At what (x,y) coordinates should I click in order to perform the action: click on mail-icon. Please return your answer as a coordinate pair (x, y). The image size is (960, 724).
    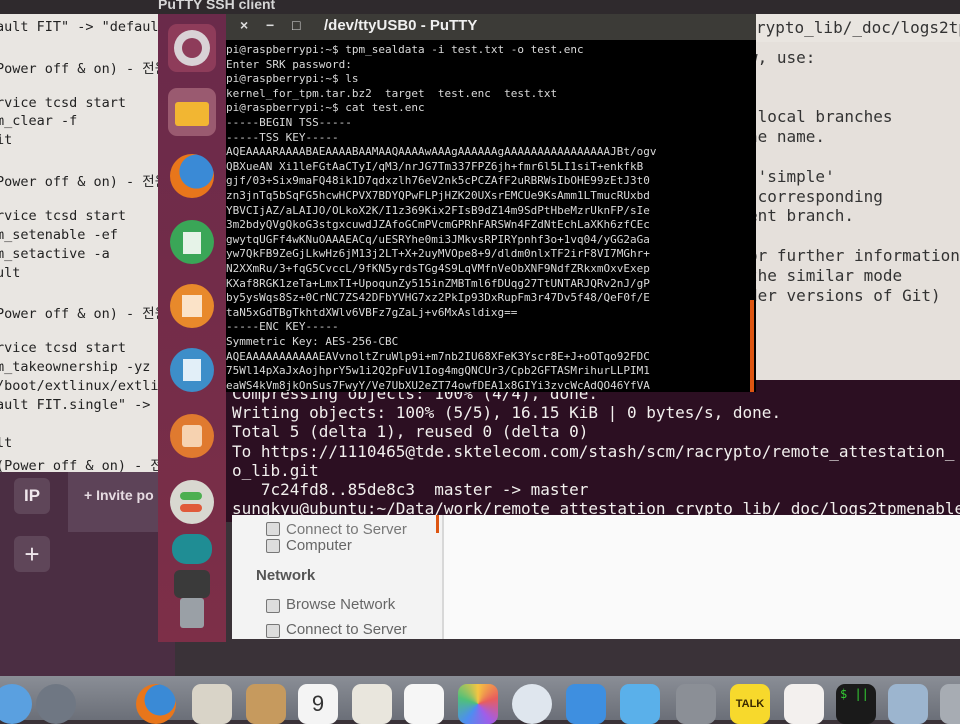
    Looking at the image, I should click on (212, 704).